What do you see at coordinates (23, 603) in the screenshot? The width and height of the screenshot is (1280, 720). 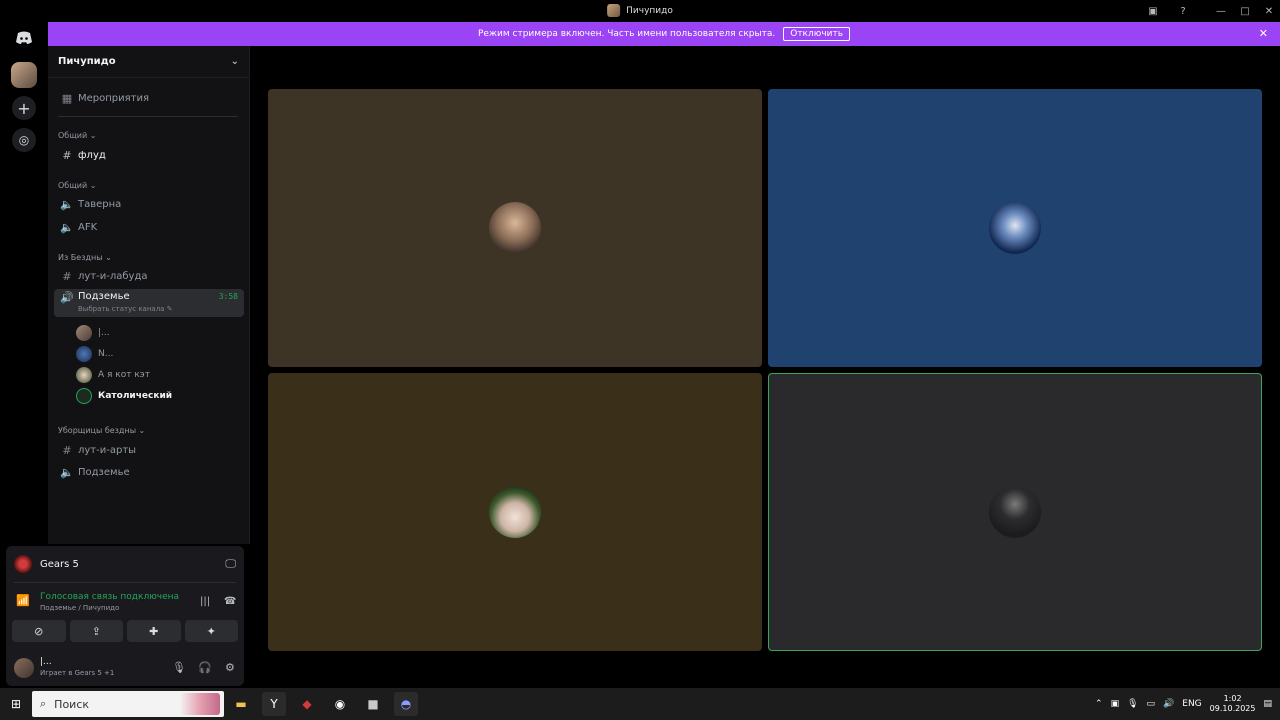 I see `signal-icon: 📶` at bounding box center [23, 603].